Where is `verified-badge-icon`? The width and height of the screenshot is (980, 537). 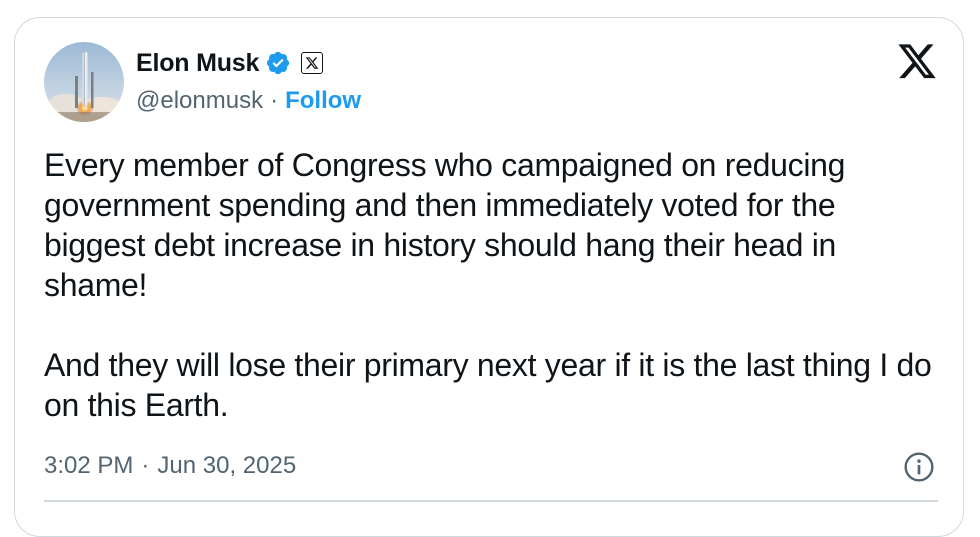
verified-badge-icon is located at coordinates (278, 63).